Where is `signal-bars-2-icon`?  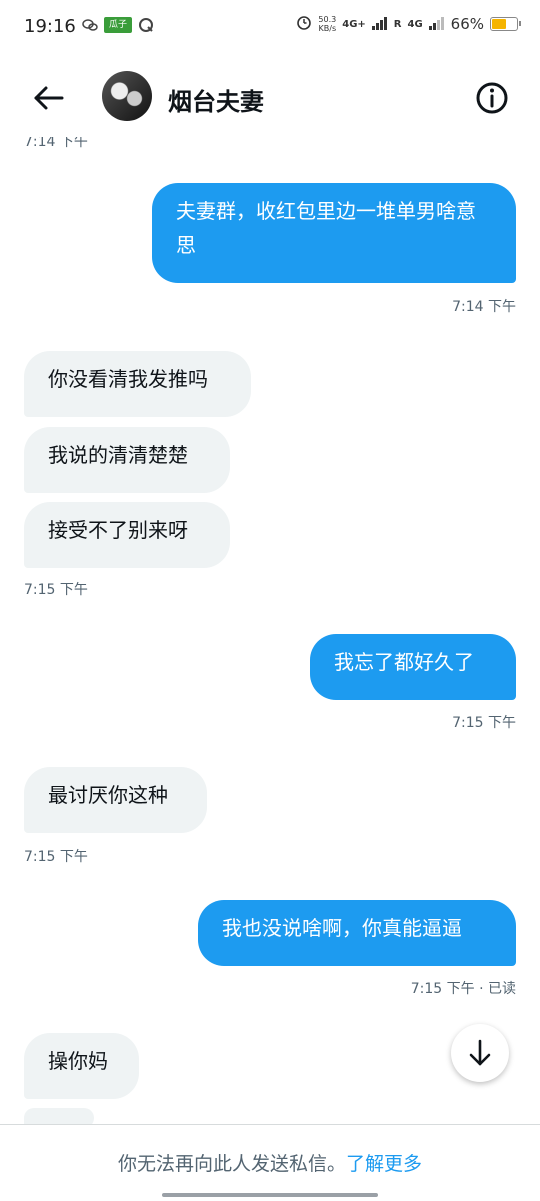 signal-bars-2-icon is located at coordinates (436, 24).